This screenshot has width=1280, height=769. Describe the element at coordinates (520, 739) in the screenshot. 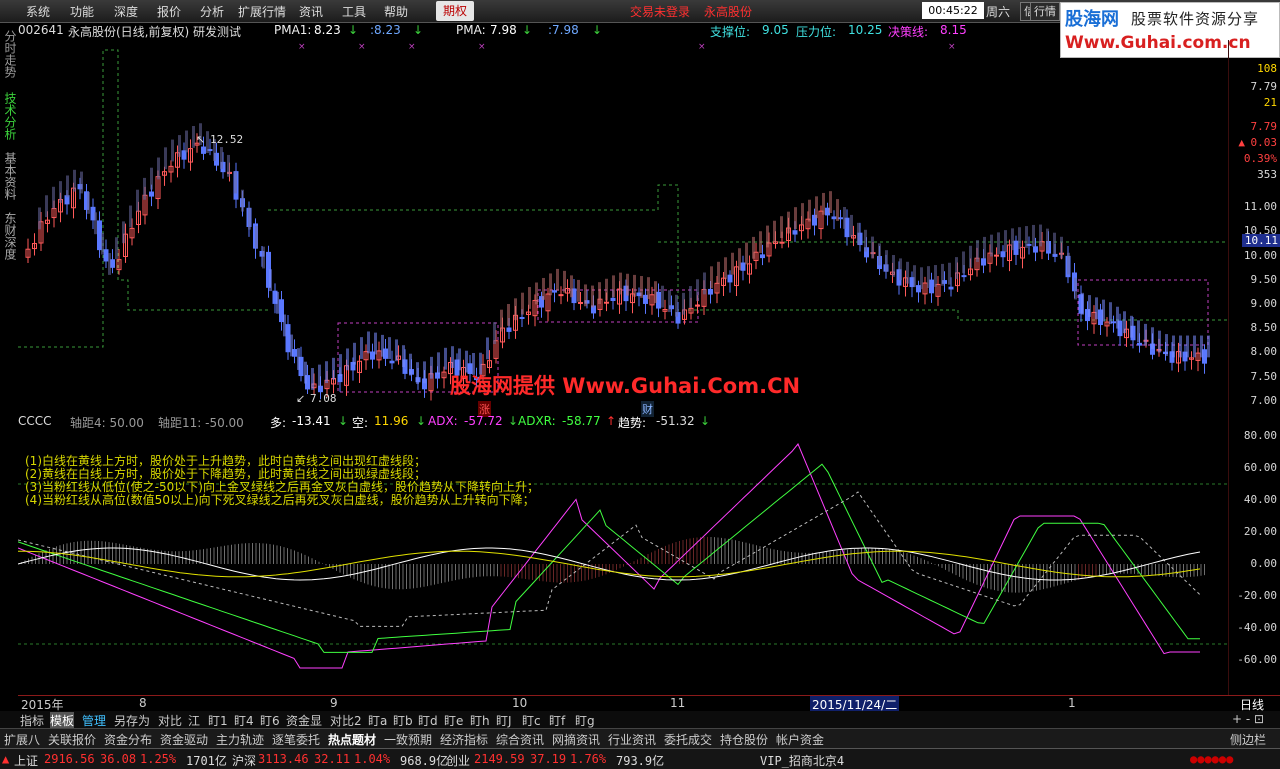

I see `bottom-tab: 综合资讯` at that location.